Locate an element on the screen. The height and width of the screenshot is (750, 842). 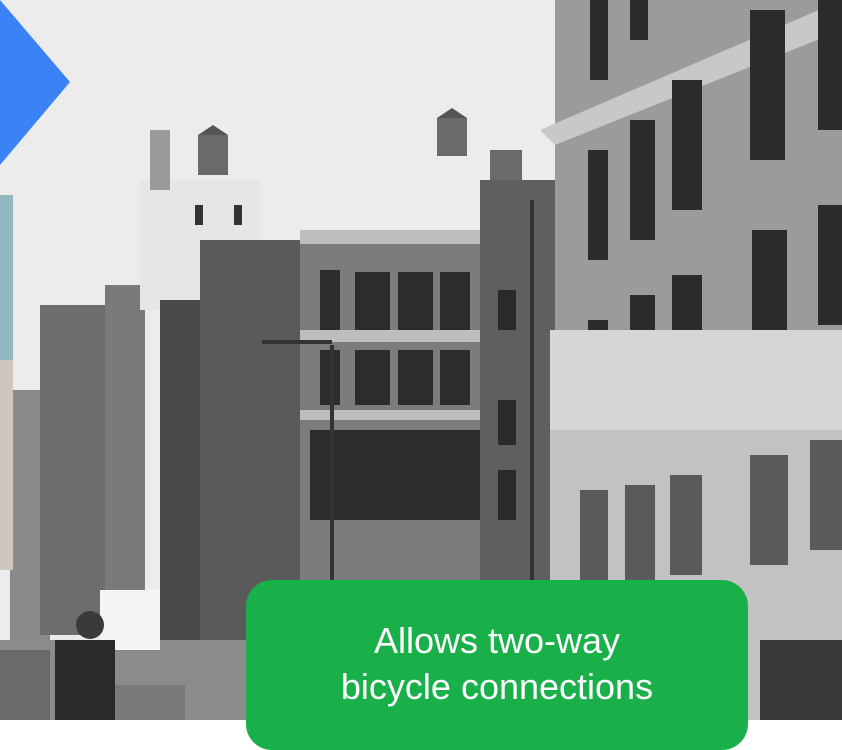
callout-line-1: Allows two-way is located at coordinates (497, 640).